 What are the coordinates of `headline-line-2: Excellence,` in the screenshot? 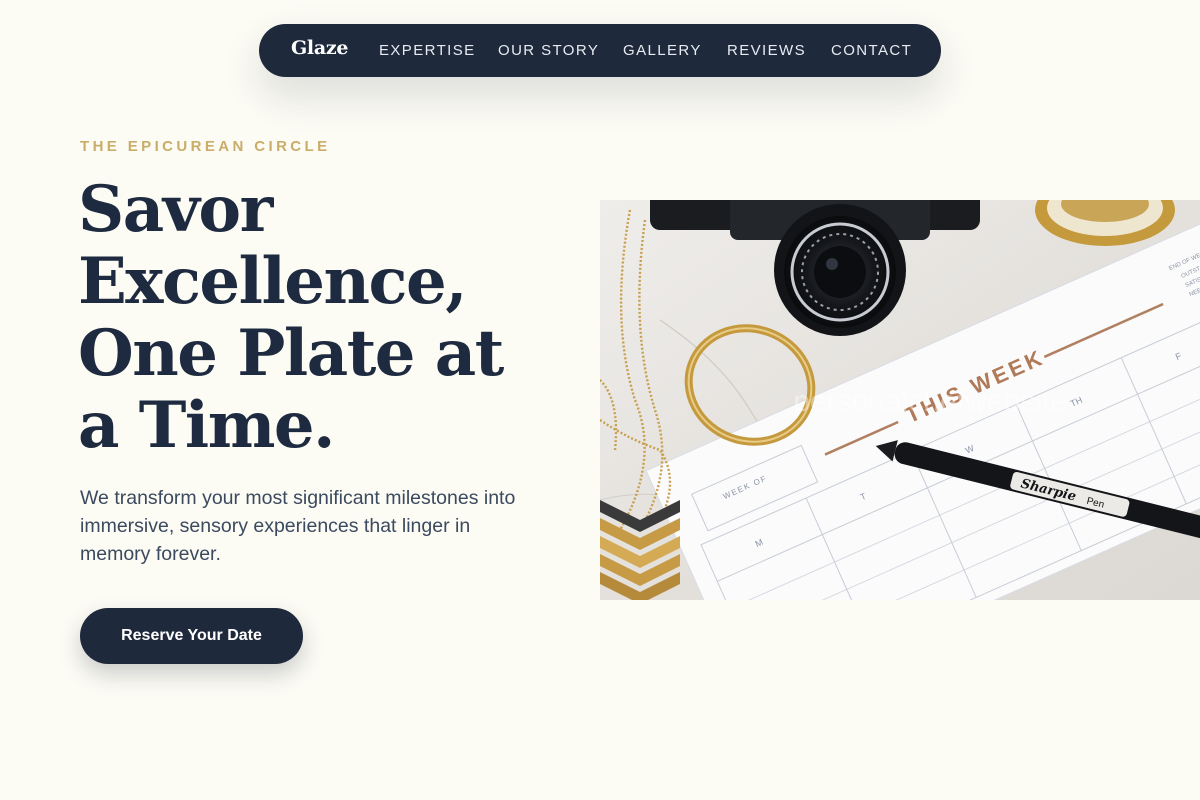 It's located at (272, 281).